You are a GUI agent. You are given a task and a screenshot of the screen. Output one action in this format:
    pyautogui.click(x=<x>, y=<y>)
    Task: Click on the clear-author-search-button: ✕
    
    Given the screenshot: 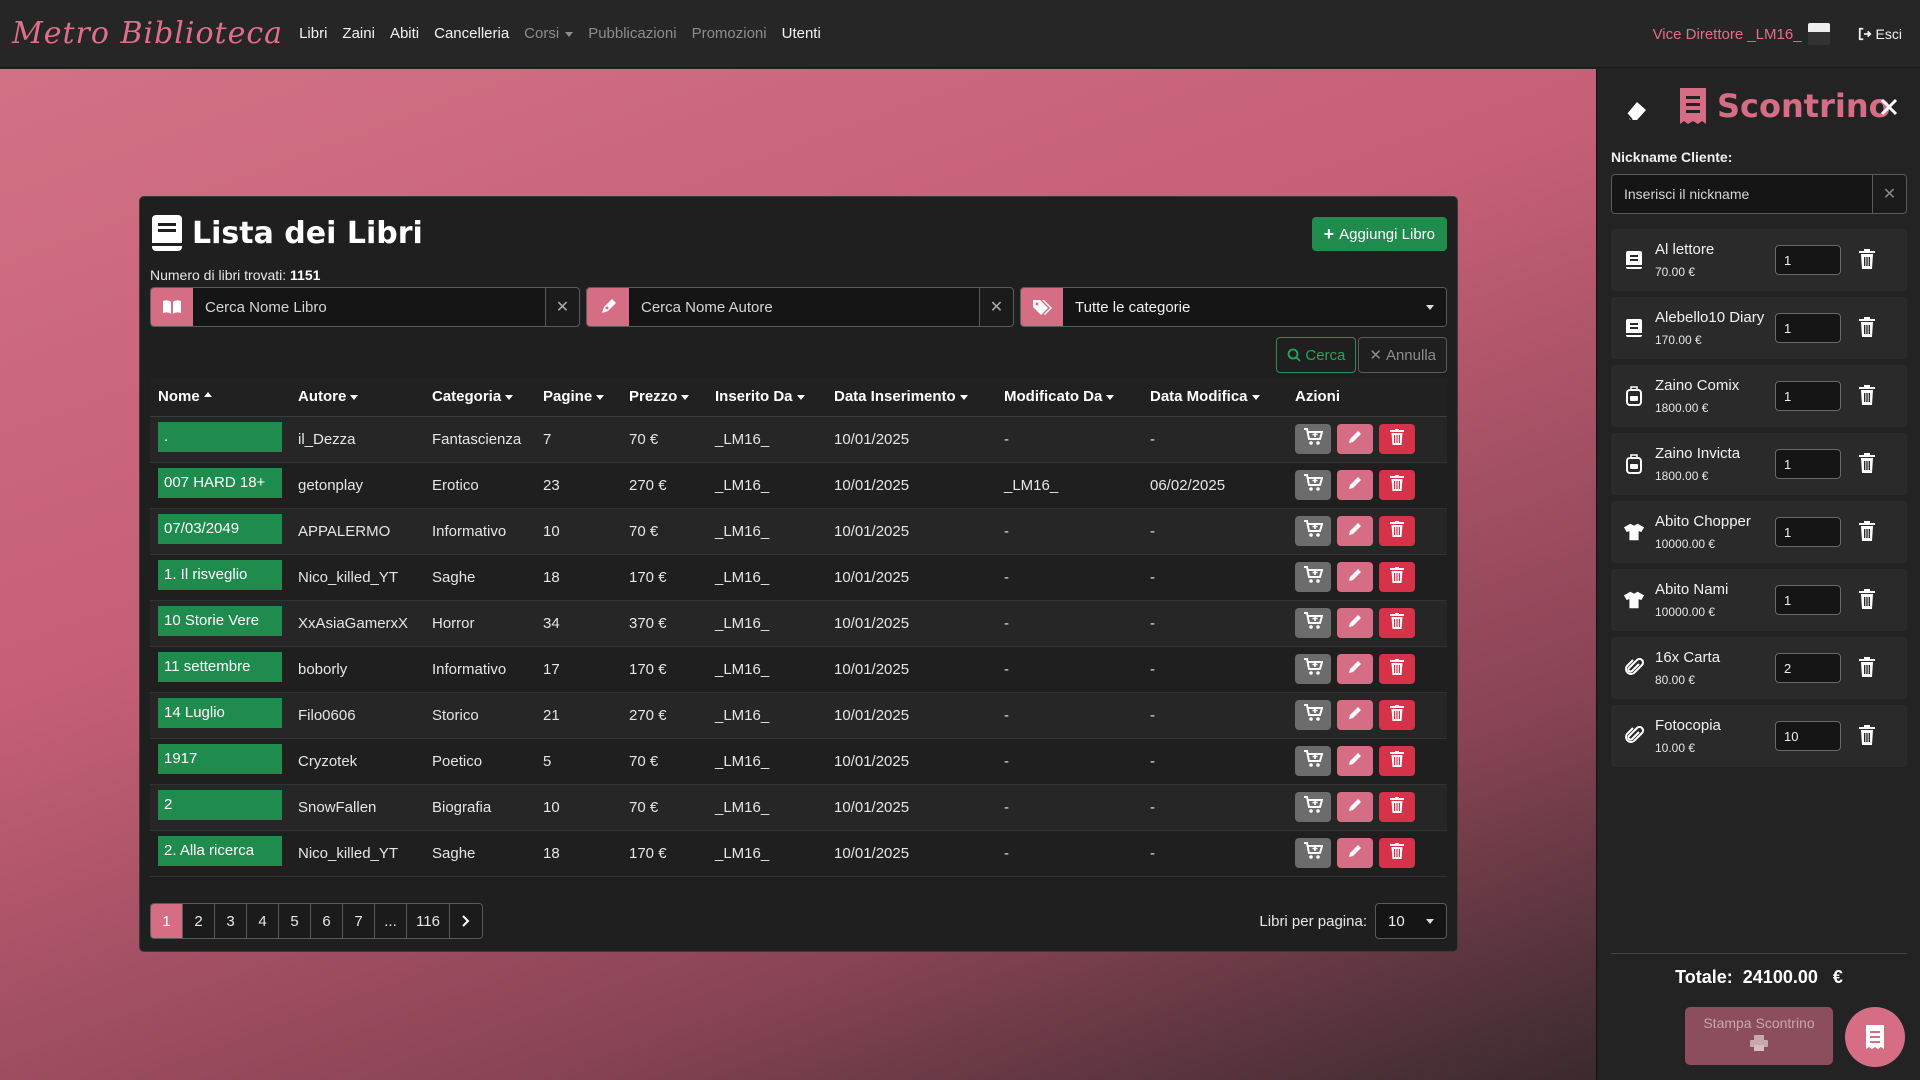 What is the action you would take?
    pyautogui.click(x=996, y=307)
    